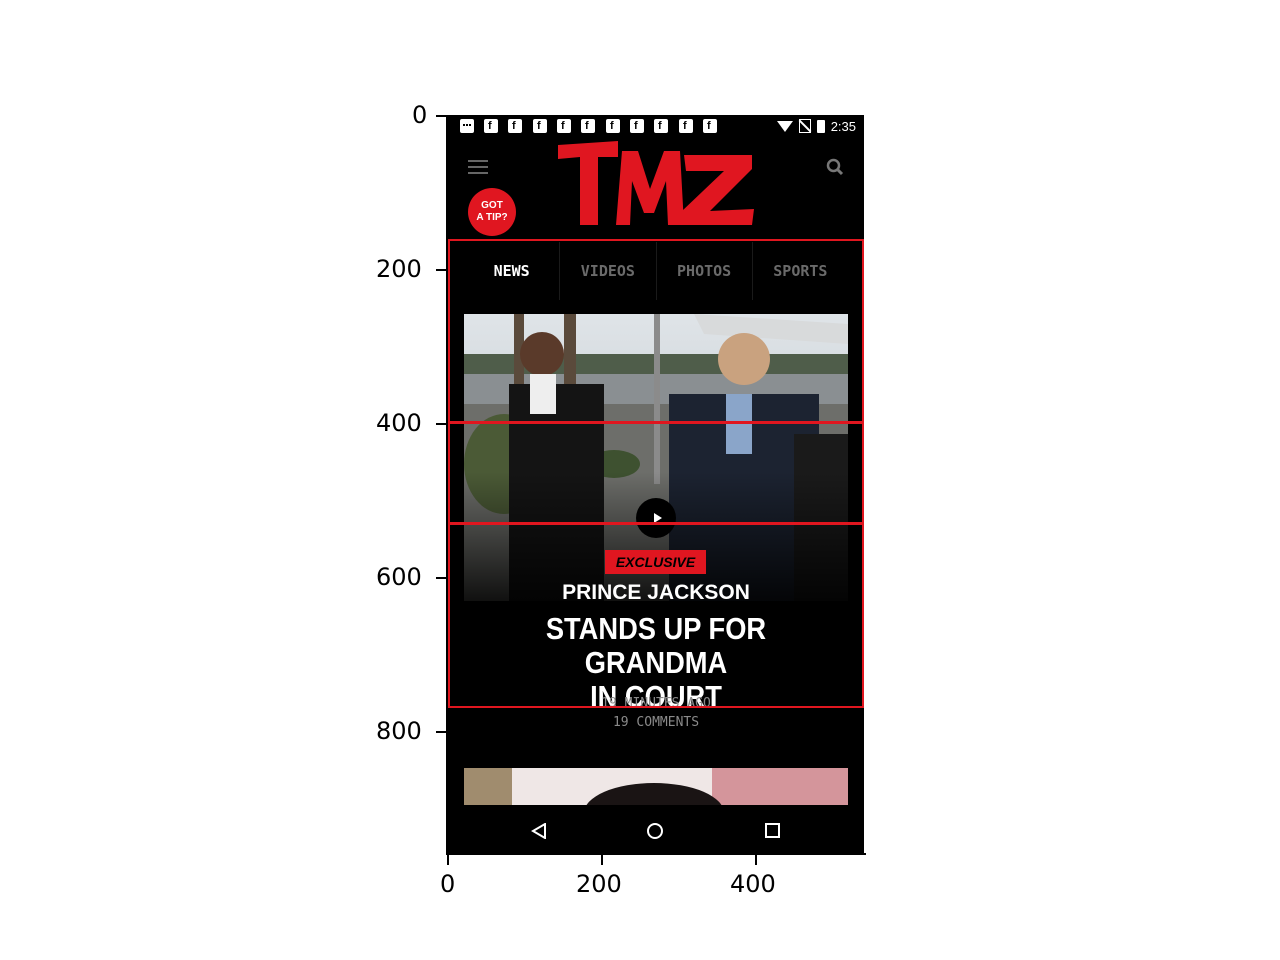  Describe the element at coordinates (656, 645) in the screenshot. I see `headline-line-1: STANDS UP FOR GRANDMA` at that location.